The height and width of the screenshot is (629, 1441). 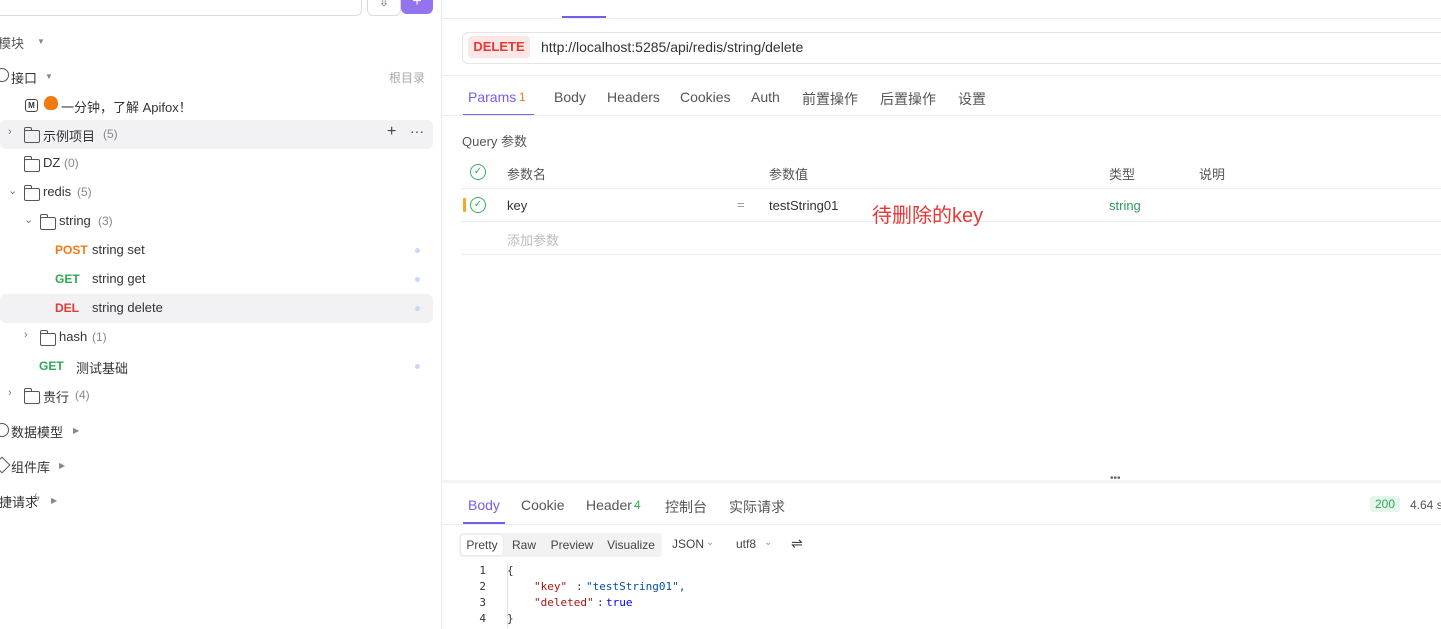 I want to click on tree-folder-dz: DZ (0), so click(x=216, y=163).